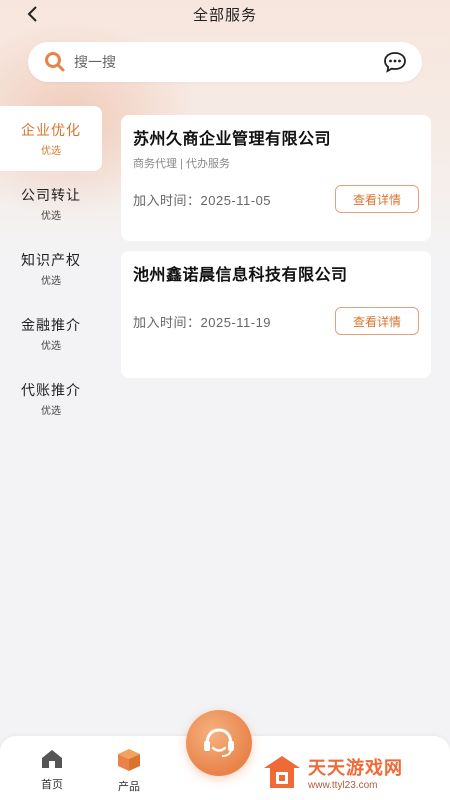  Describe the element at coordinates (129, 760) in the screenshot. I see `box-icon` at that location.